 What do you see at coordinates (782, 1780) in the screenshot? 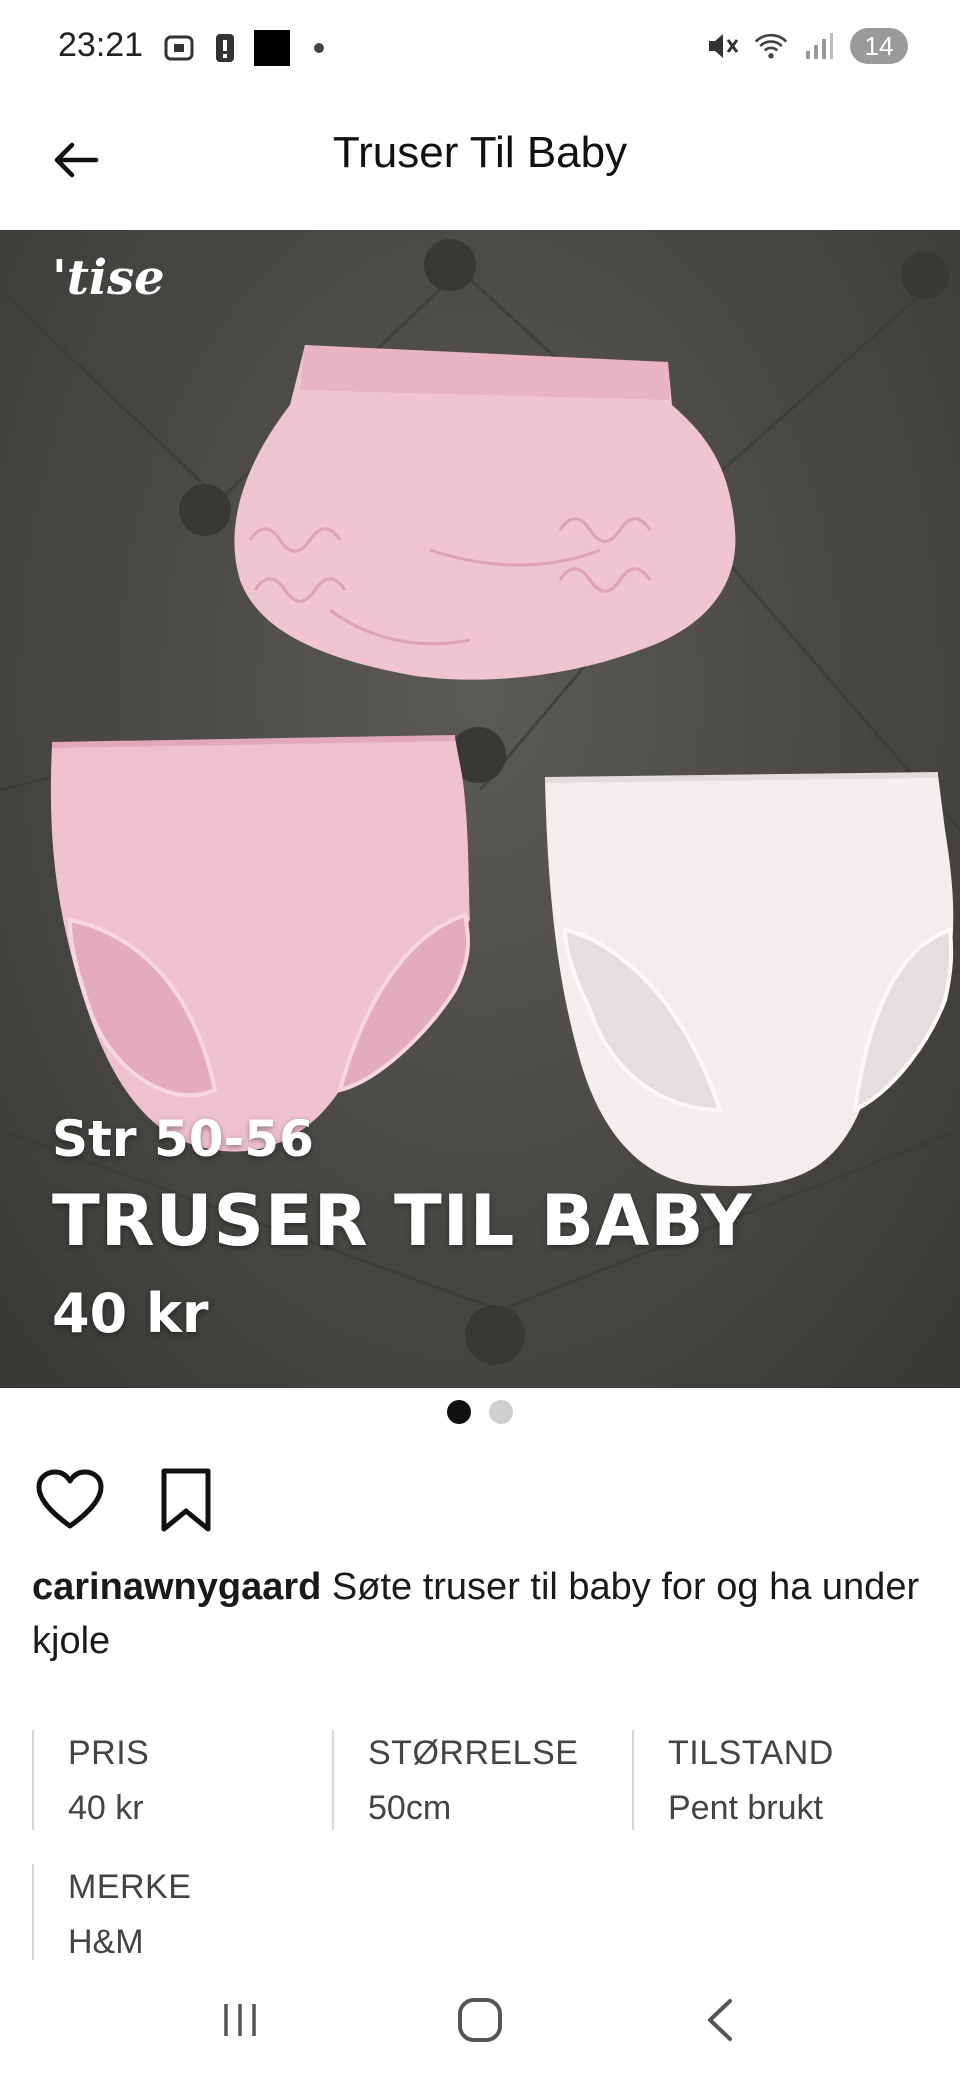
I see `attribute-condition: TILSTAND Pent brukt` at bounding box center [782, 1780].